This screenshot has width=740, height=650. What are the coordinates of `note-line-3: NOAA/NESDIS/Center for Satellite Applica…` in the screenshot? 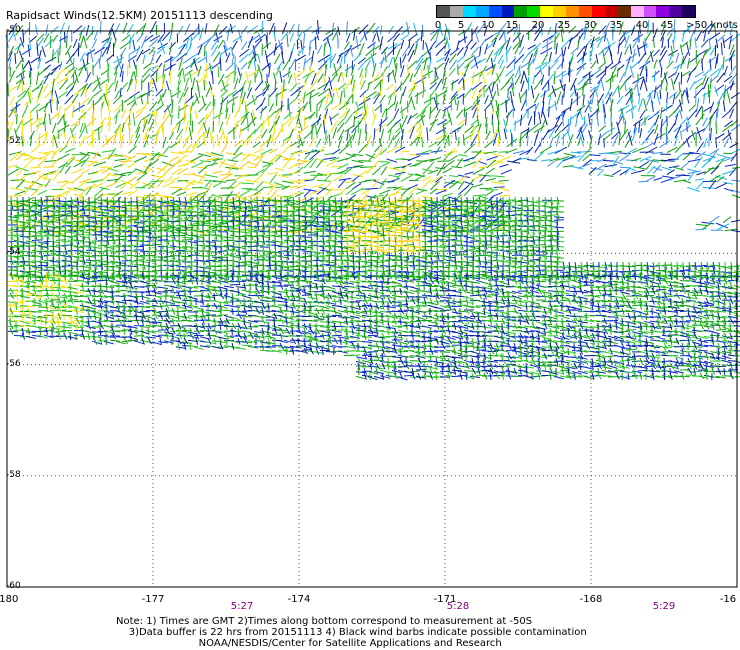 It's located at (350, 643).